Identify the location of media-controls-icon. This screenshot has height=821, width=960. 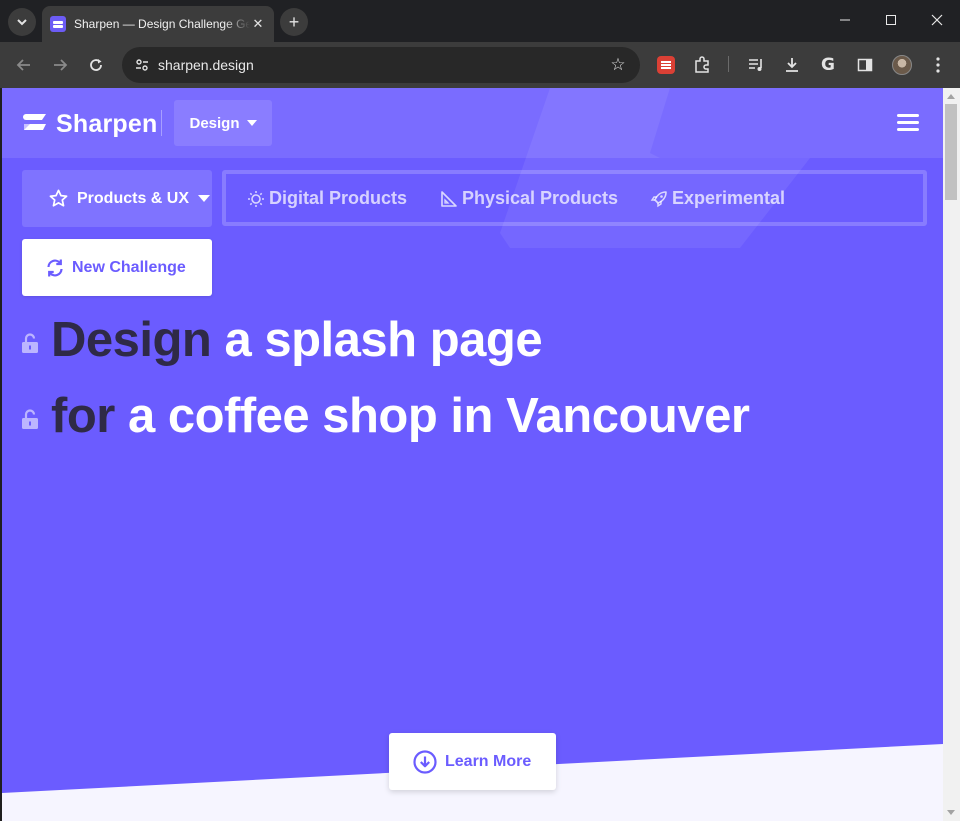
(756, 65).